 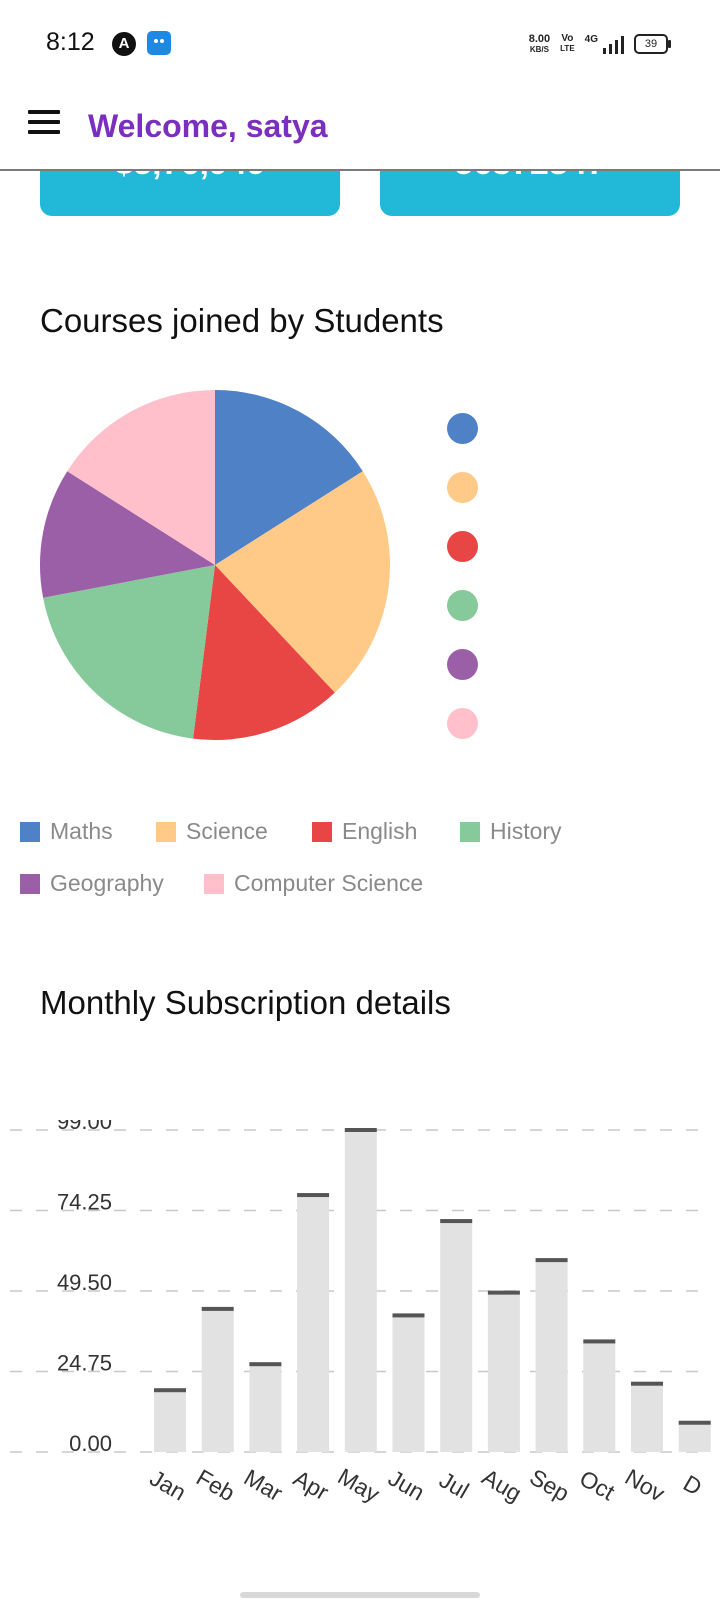 What do you see at coordinates (90, 1443) in the screenshot?
I see `y-tick-label: 0.00` at bounding box center [90, 1443].